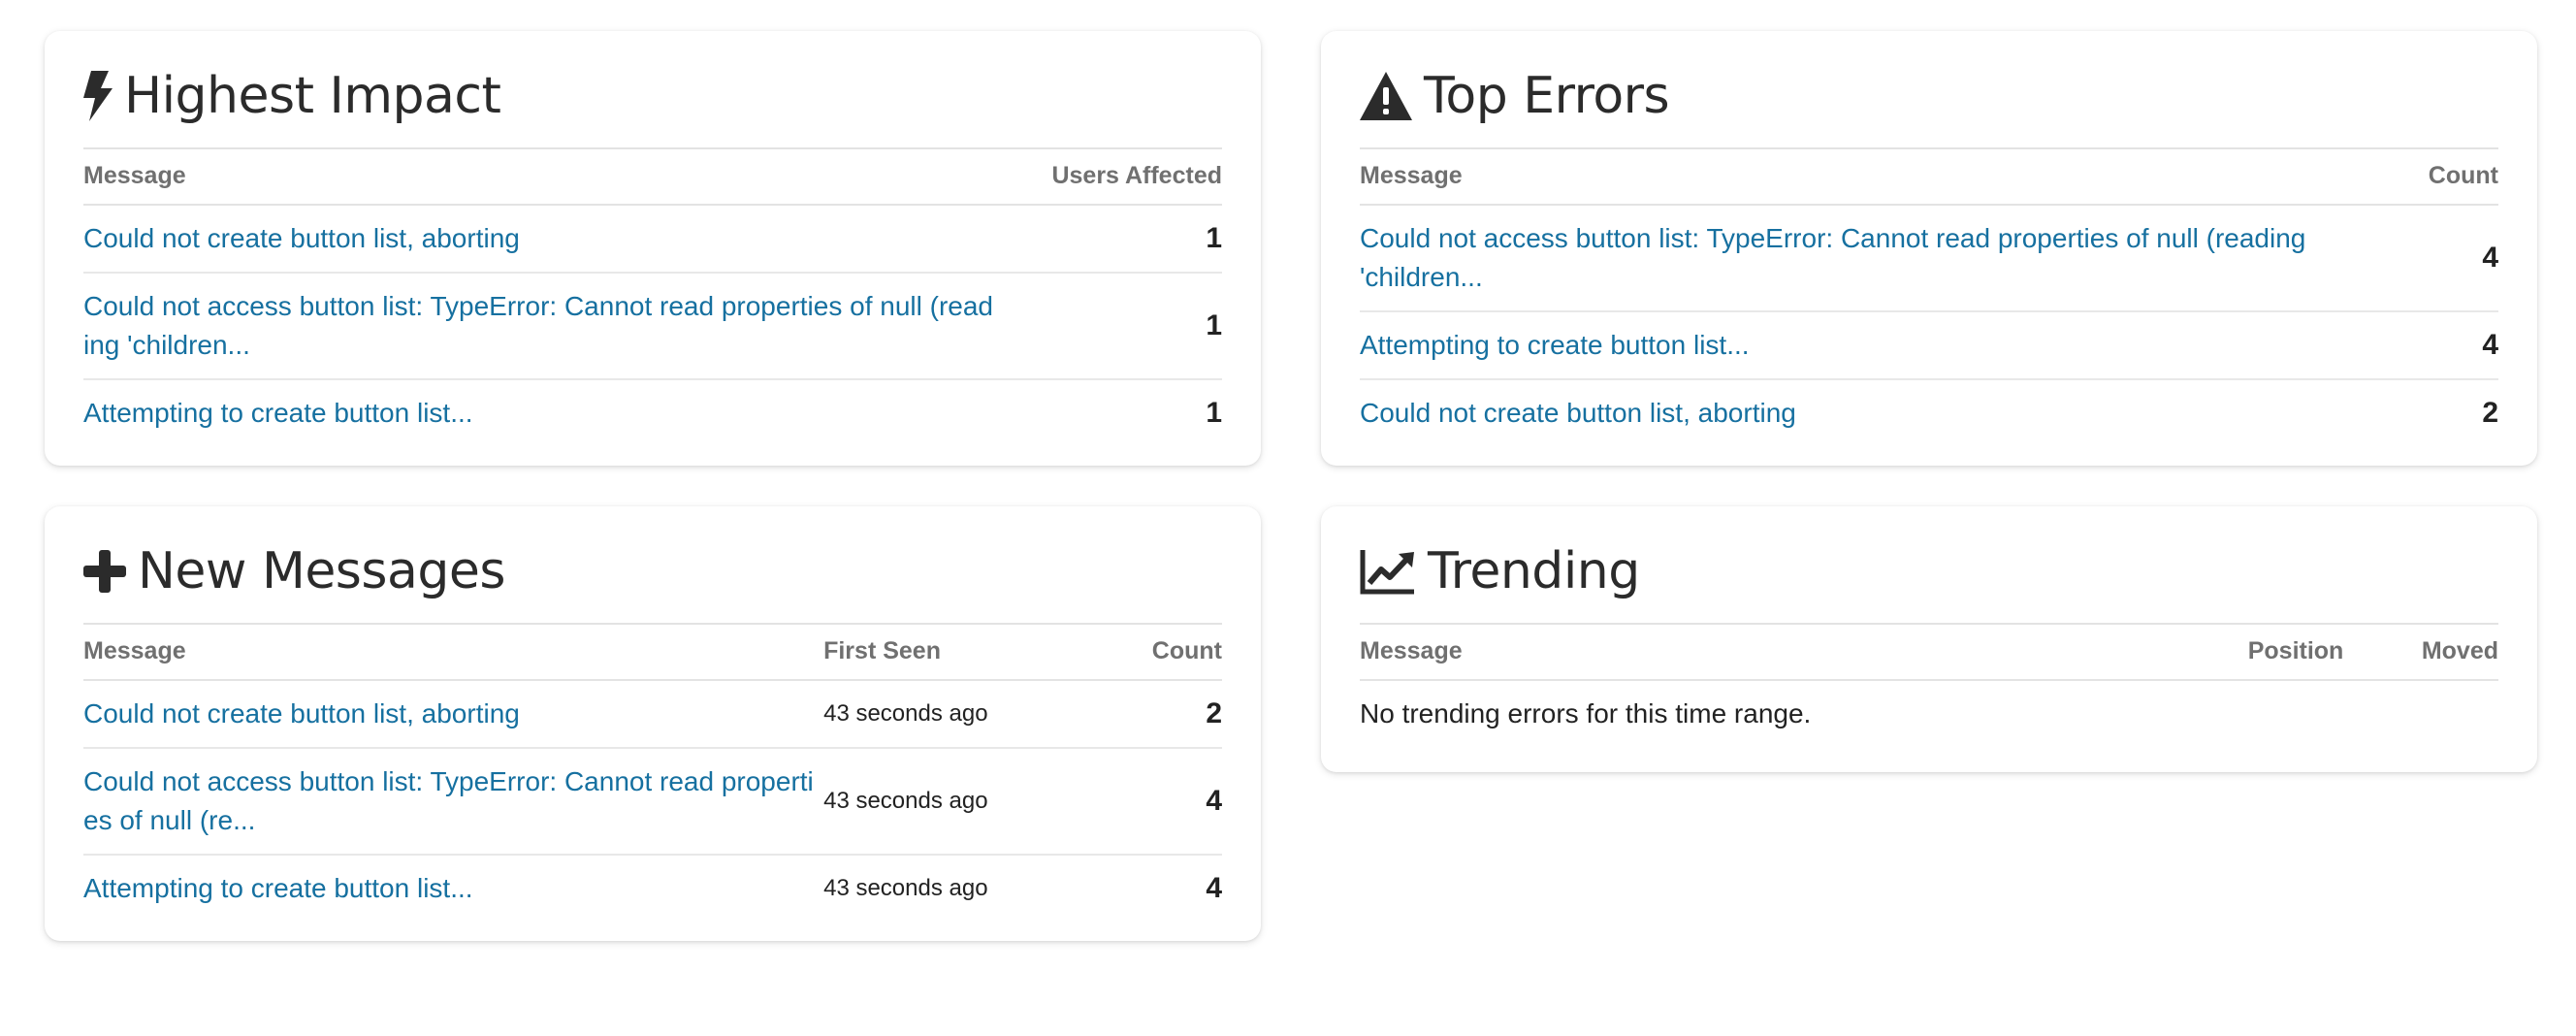 Image resolution: width=2576 pixels, height=1036 pixels. Describe the element at coordinates (652, 571) in the screenshot. I see `new-messages-header: New Messages` at that location.